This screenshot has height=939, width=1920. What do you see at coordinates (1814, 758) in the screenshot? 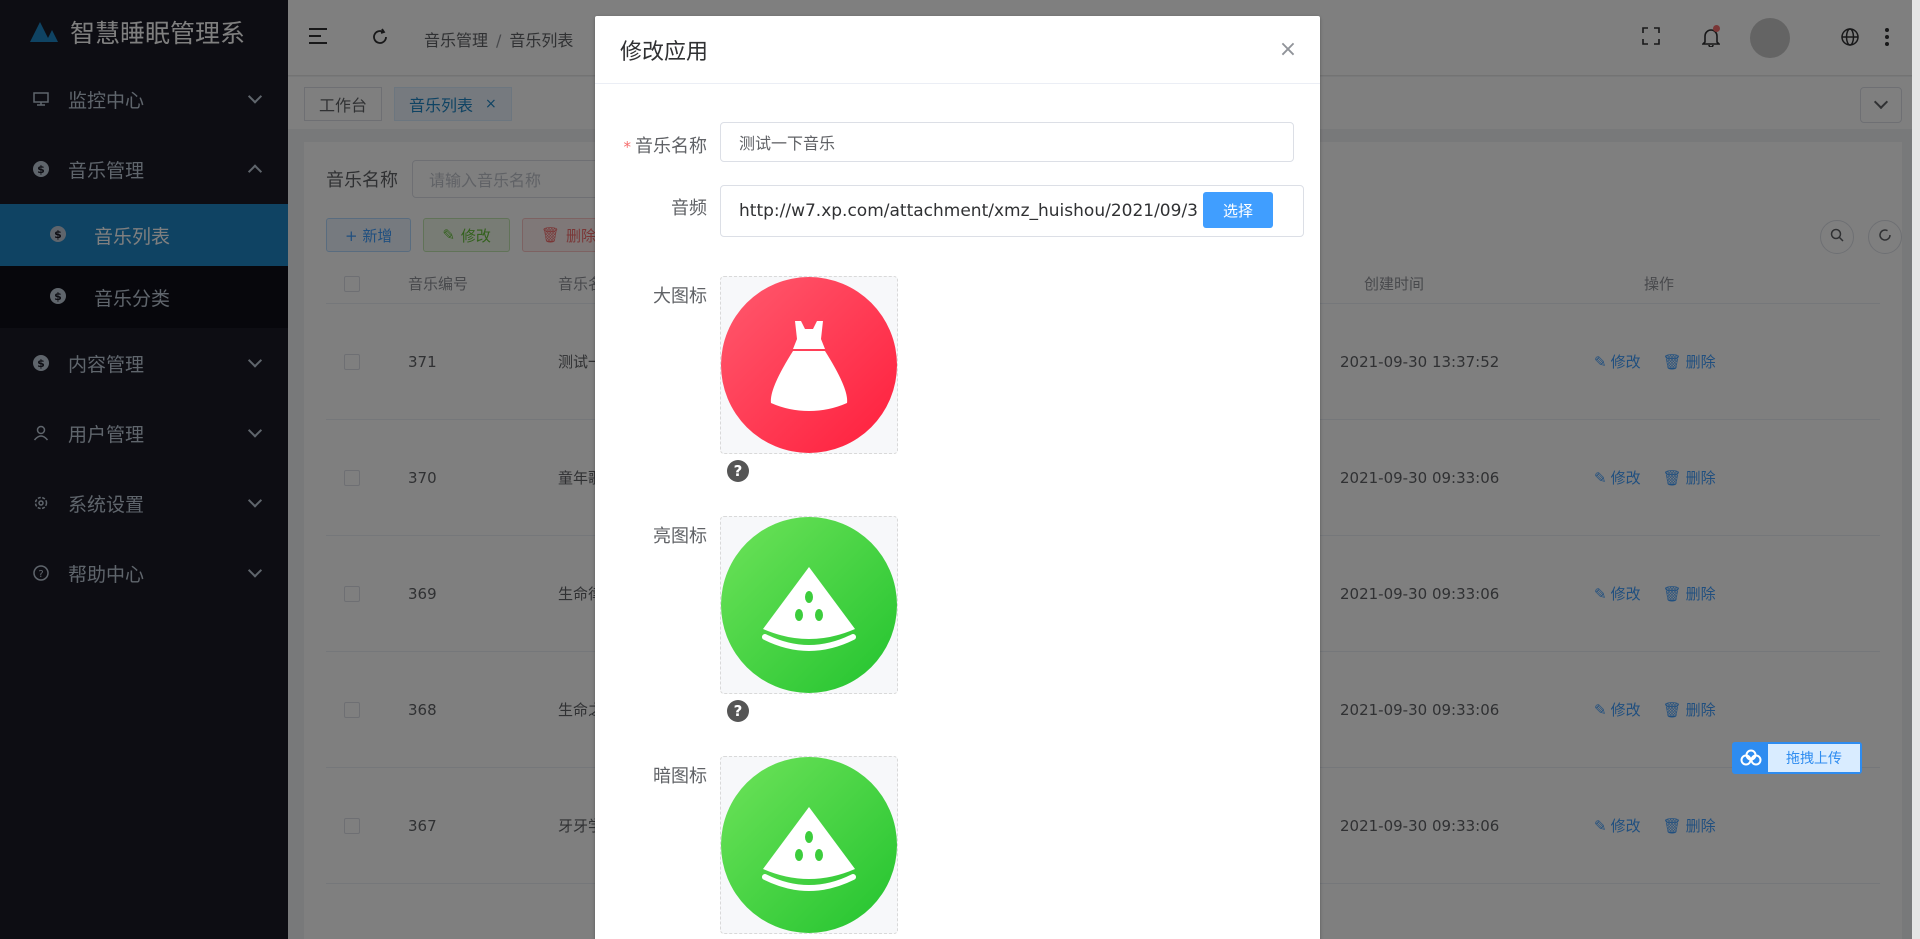
I see `drag-upload-label: 拖拽上传` at bounding box center [1814, 758].